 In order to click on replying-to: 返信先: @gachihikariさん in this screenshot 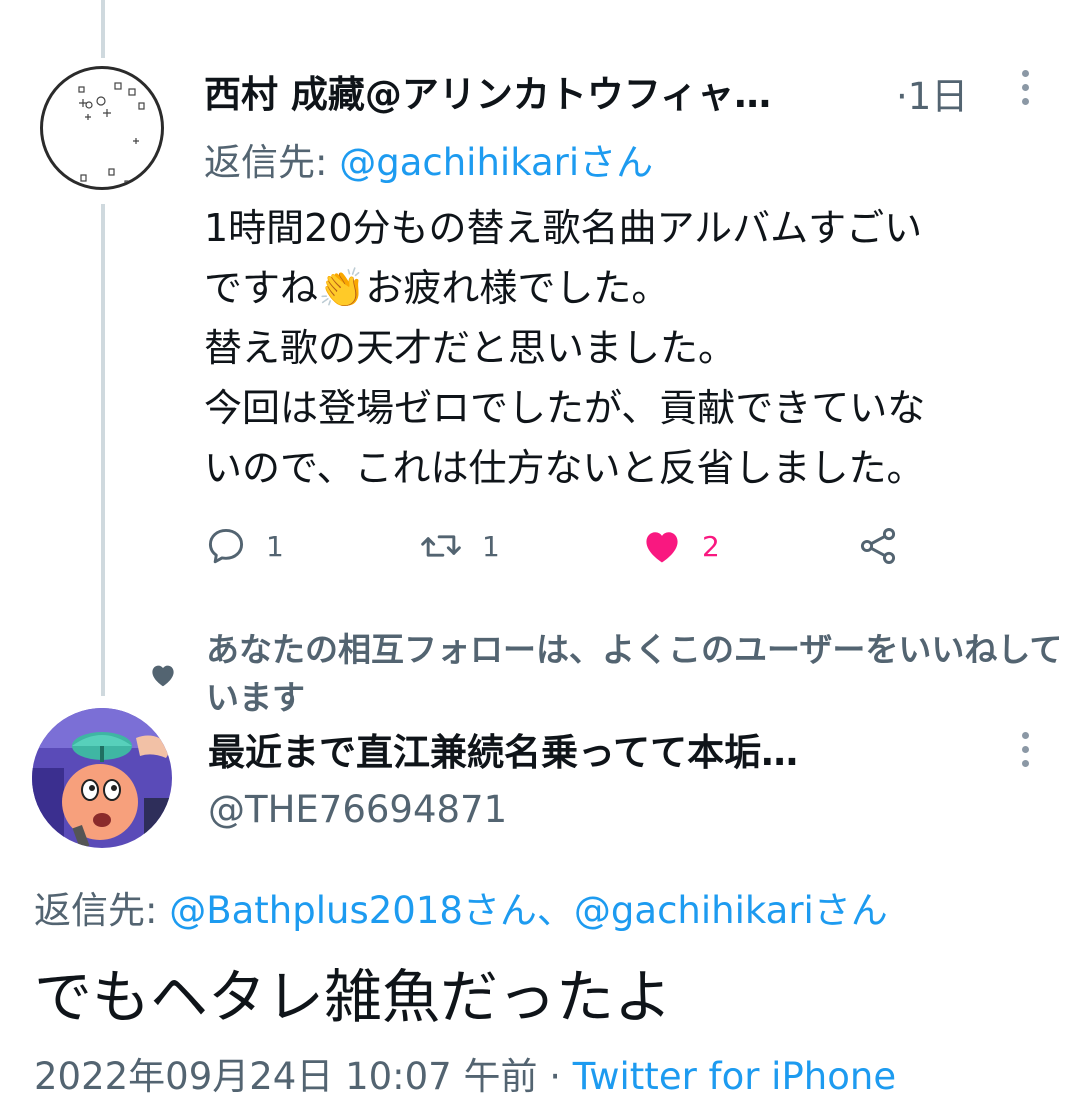, I will do `click(428, 159)`.